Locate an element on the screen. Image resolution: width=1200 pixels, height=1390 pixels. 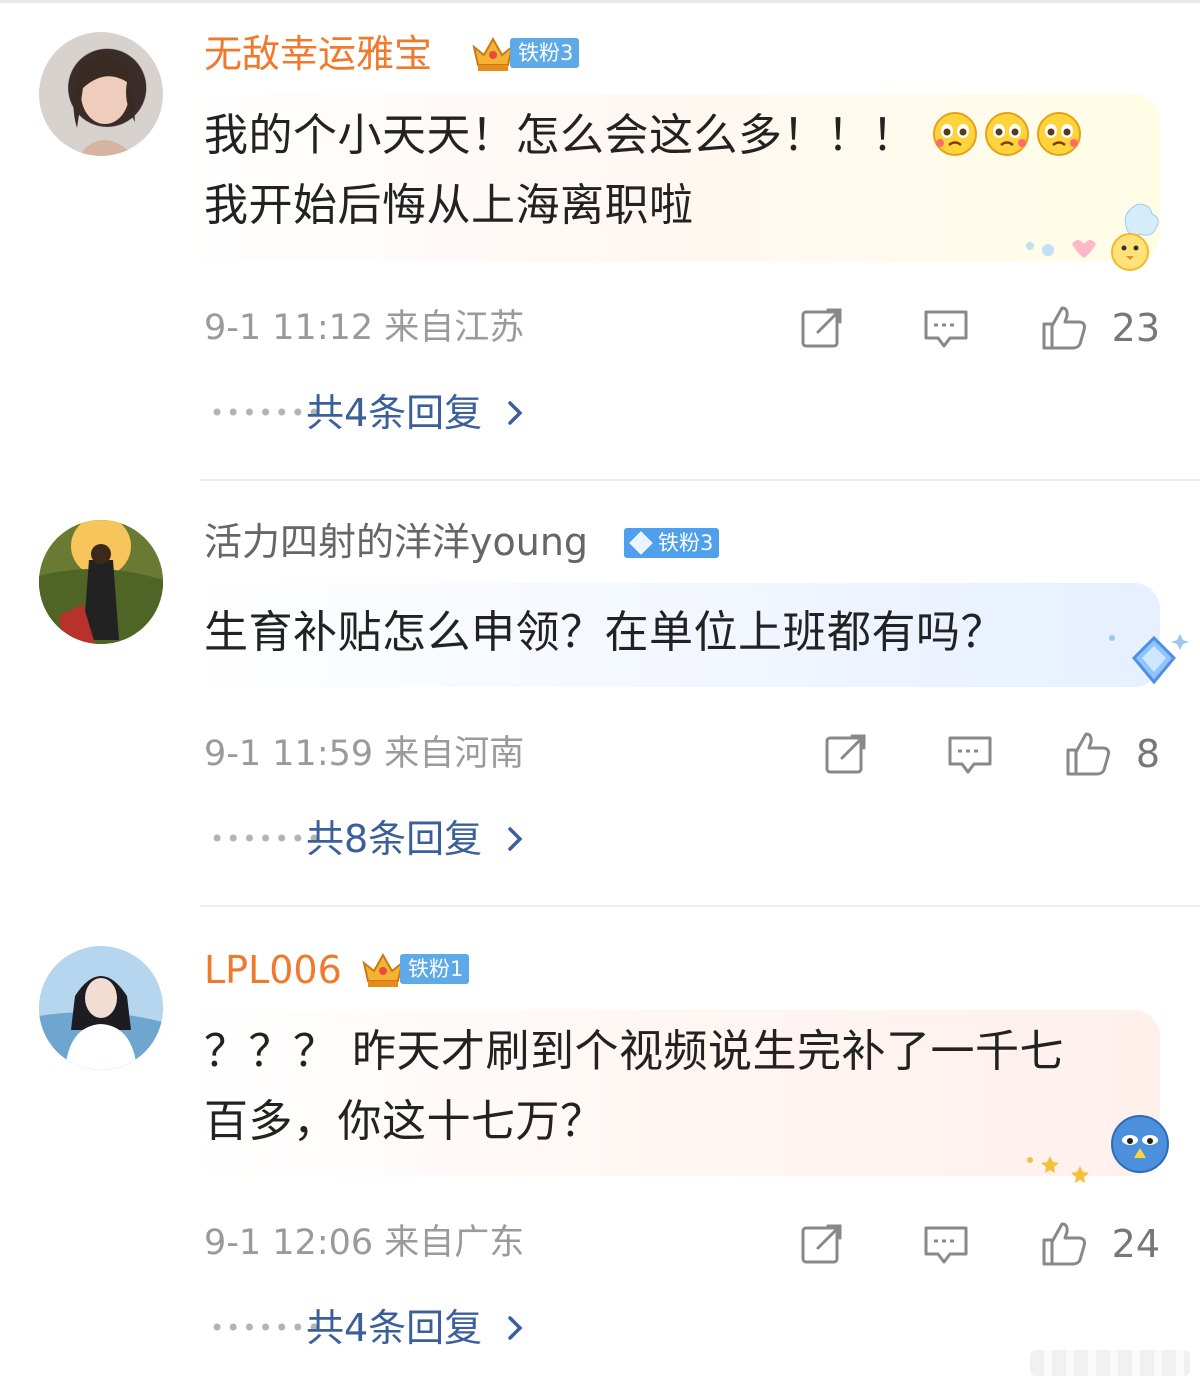
like-button: 8 is located at coordinates (1112, 754).